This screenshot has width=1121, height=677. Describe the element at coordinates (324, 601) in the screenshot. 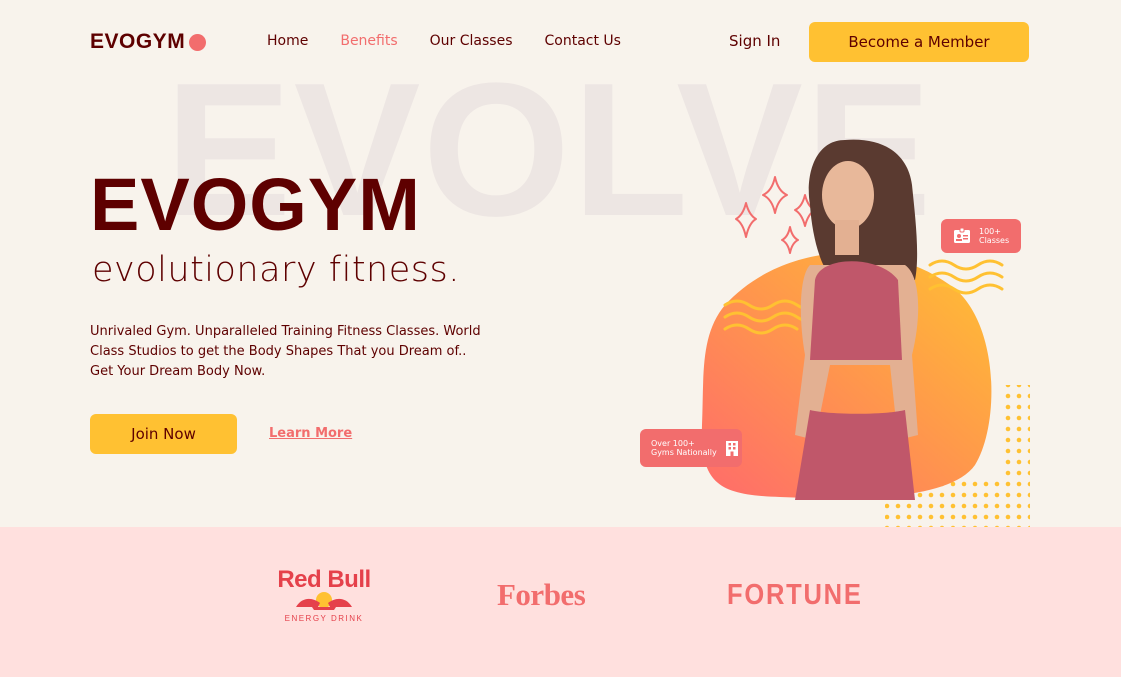

I see `redbull-bulls-icon` at that location.